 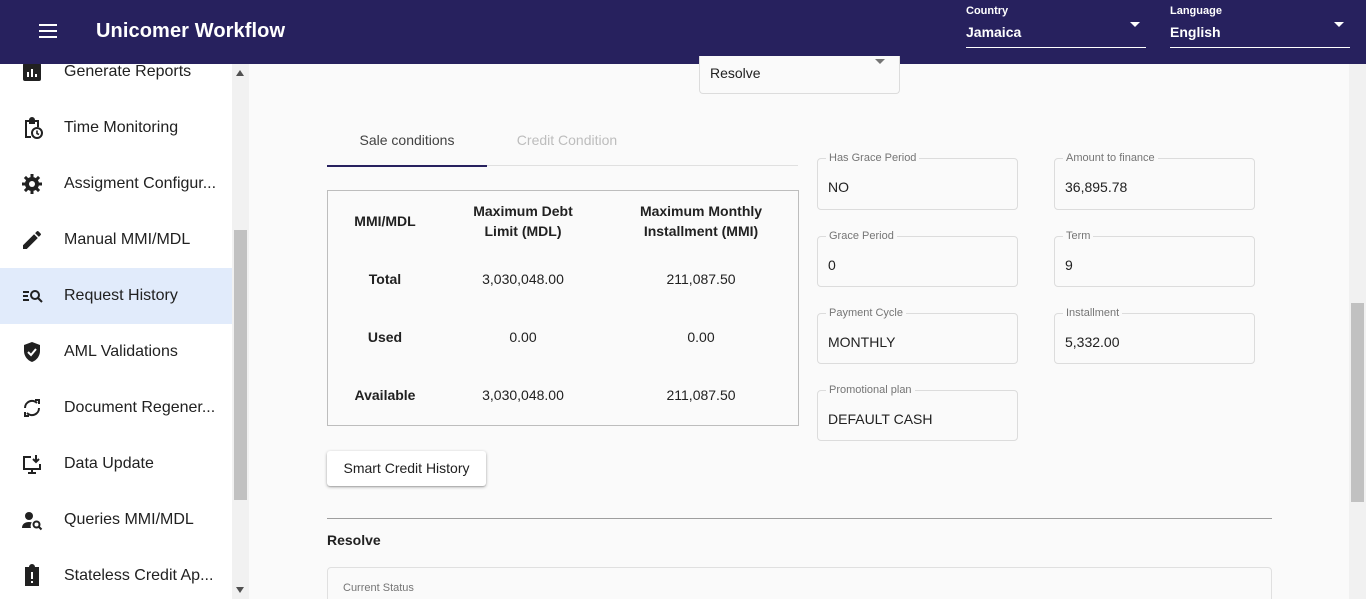 What do you see at coordinates (129, 519) in the screenshot?
I see `sidebar-item-label: Queries MMI/MDL` at bounding box center [129, 519].